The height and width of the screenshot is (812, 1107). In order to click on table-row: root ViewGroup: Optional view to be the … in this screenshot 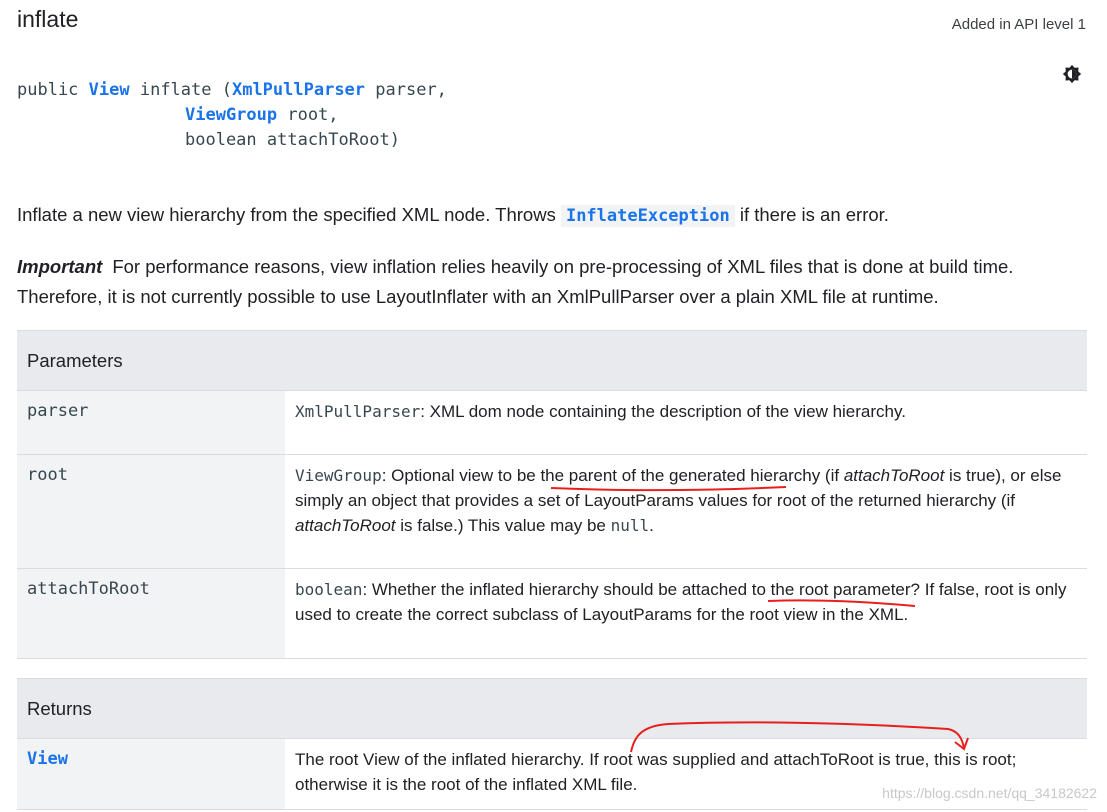, I will do `click(552, 511)`.